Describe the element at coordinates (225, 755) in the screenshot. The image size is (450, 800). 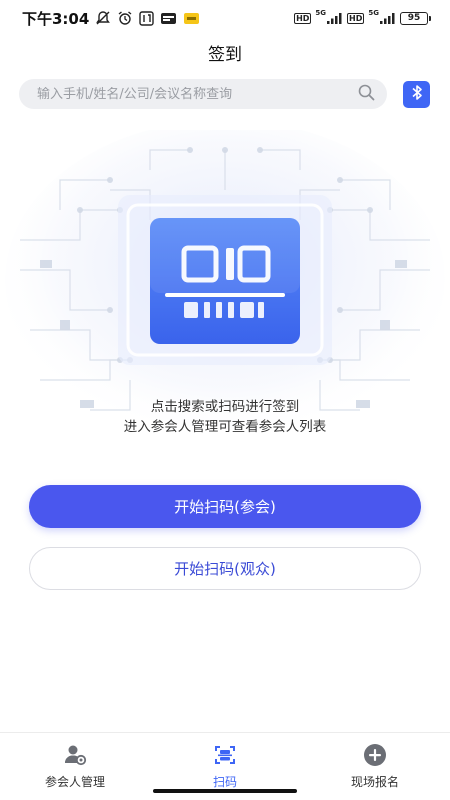
I see `scan-icon` at that location.